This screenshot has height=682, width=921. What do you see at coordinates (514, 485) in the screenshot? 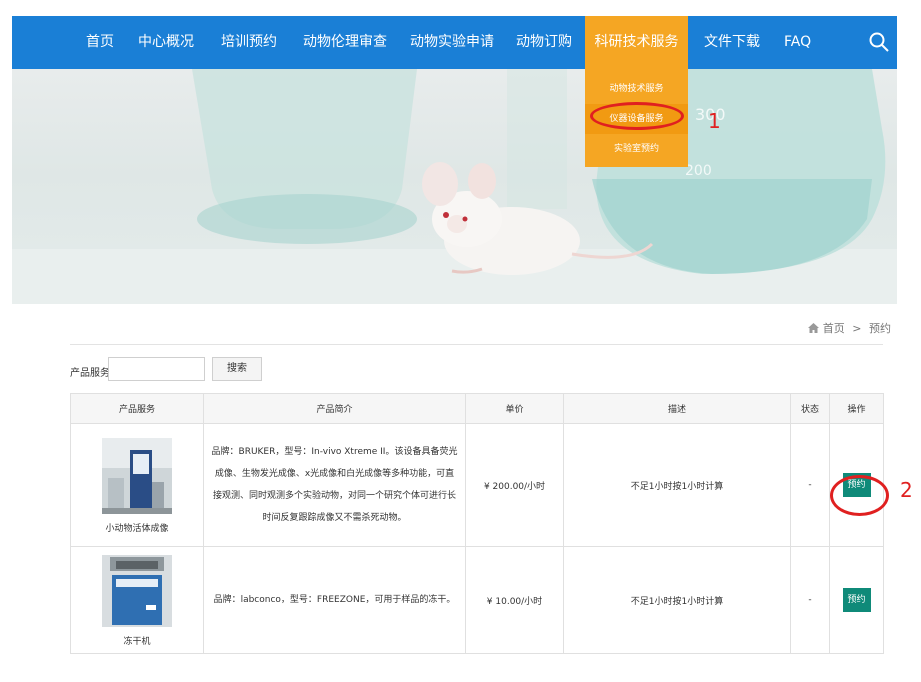
I see `product-price: ¥ 200.00/小时` at bounding box center [514, 485].